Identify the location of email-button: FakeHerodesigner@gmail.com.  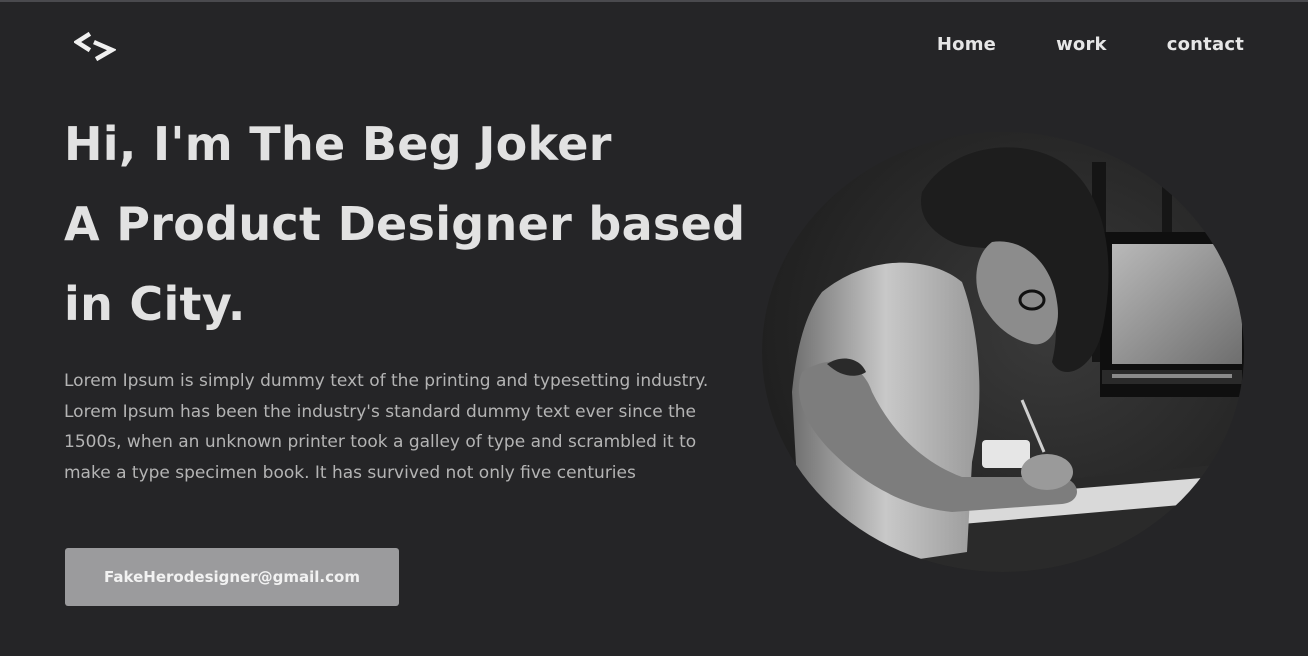
(232, 577).